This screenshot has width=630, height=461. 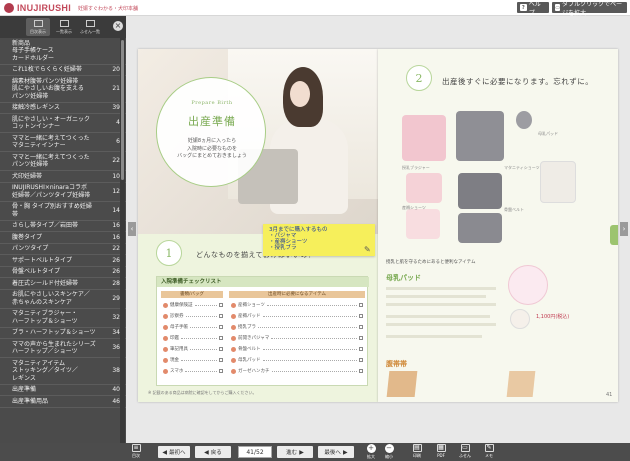 I want to click on toc-item: 骨・胸 タイプ別おすすめ妊婦 帯 14, so click(x=63, y=211).